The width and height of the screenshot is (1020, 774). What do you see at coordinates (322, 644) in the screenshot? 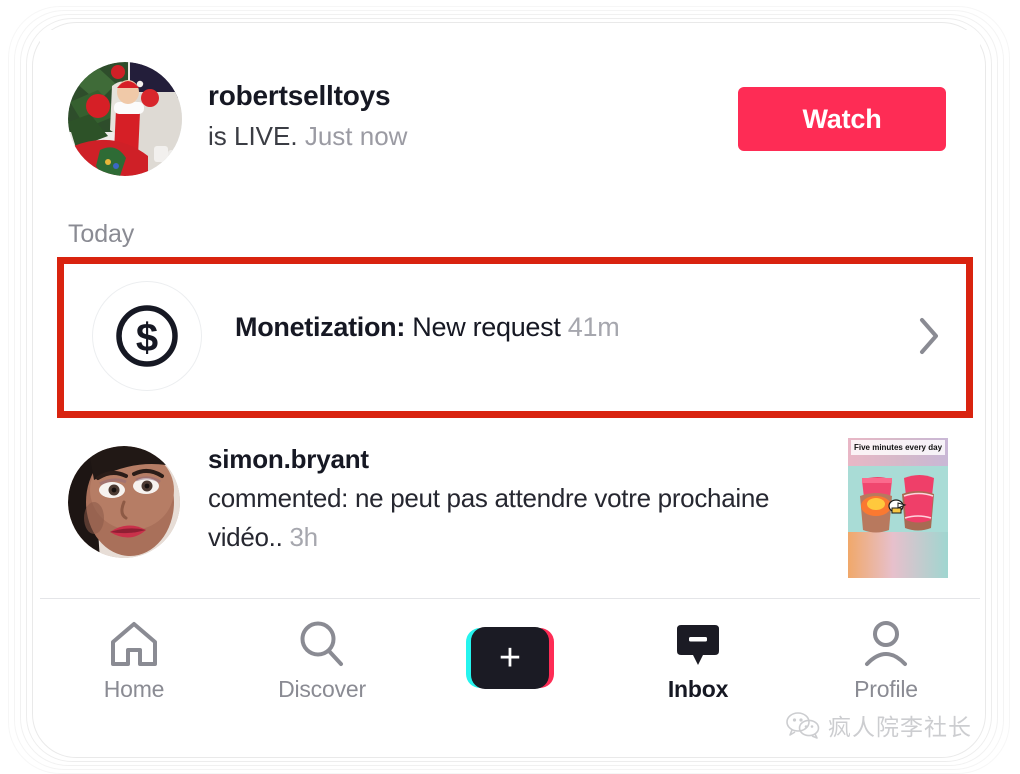
I see `search-icon` at bounding box center [322, 644].